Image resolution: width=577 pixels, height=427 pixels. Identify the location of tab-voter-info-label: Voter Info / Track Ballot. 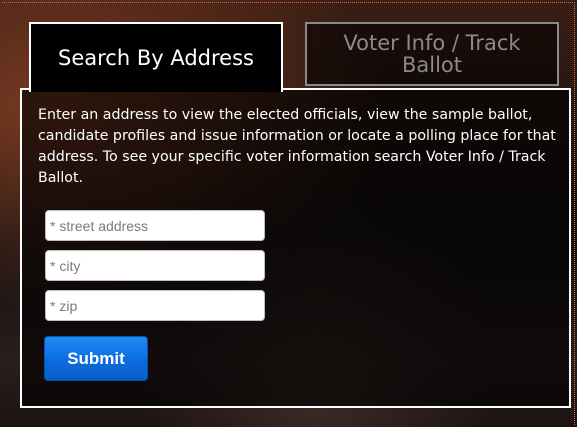
(432, 54).